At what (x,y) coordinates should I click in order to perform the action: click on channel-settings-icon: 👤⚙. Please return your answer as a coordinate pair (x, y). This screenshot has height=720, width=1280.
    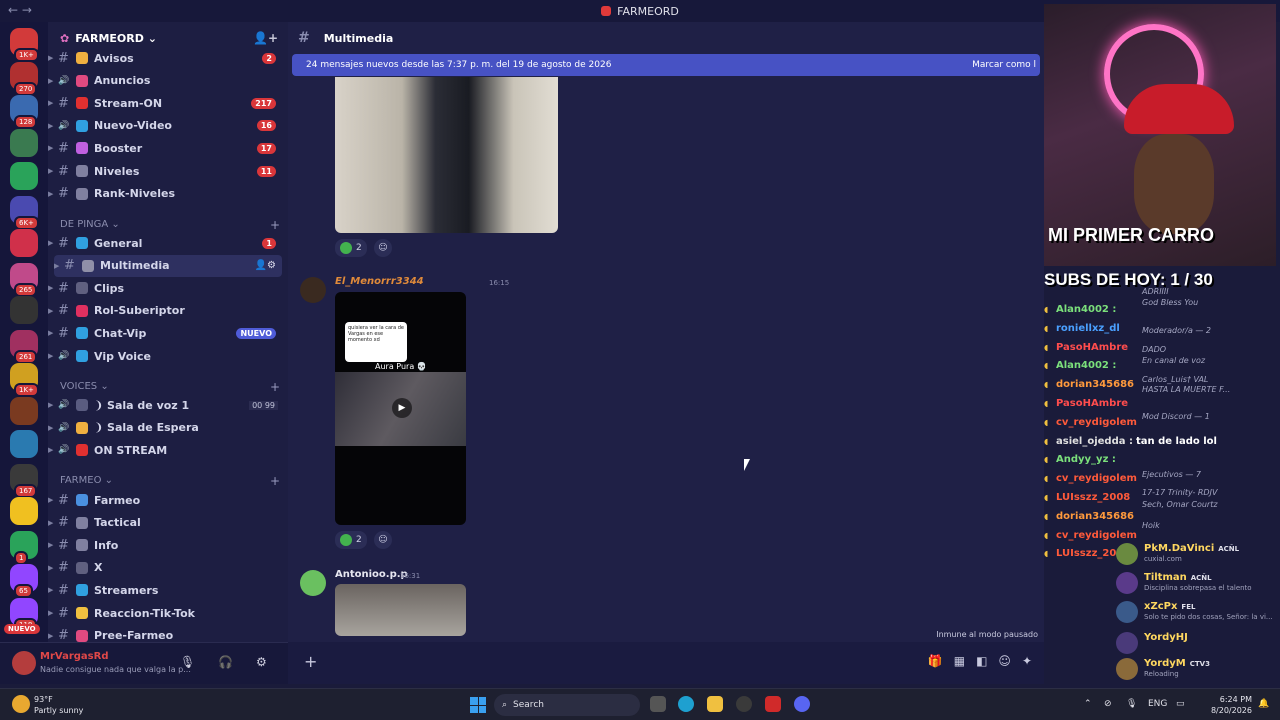
    Looking at the image, I should click on (265, 265).